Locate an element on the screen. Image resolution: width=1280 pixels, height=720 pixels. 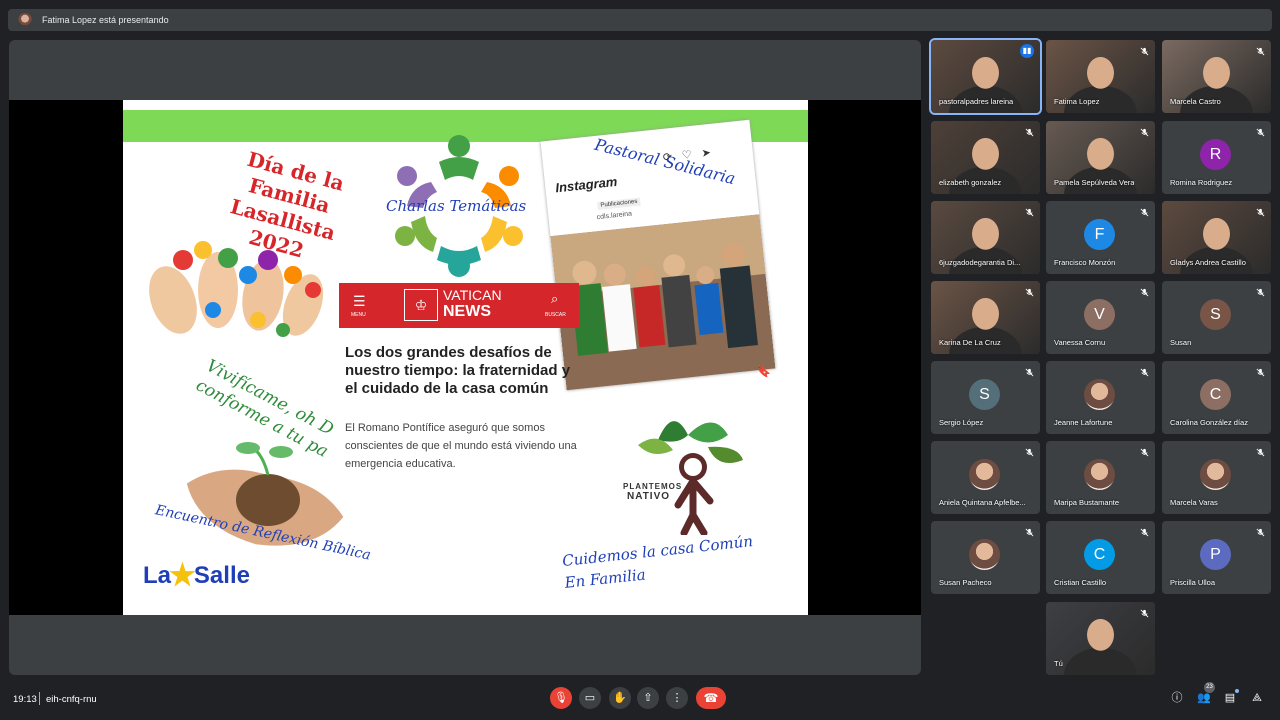
participant-tile: C Carolina González díaz is located at coordinates (1216, 397).